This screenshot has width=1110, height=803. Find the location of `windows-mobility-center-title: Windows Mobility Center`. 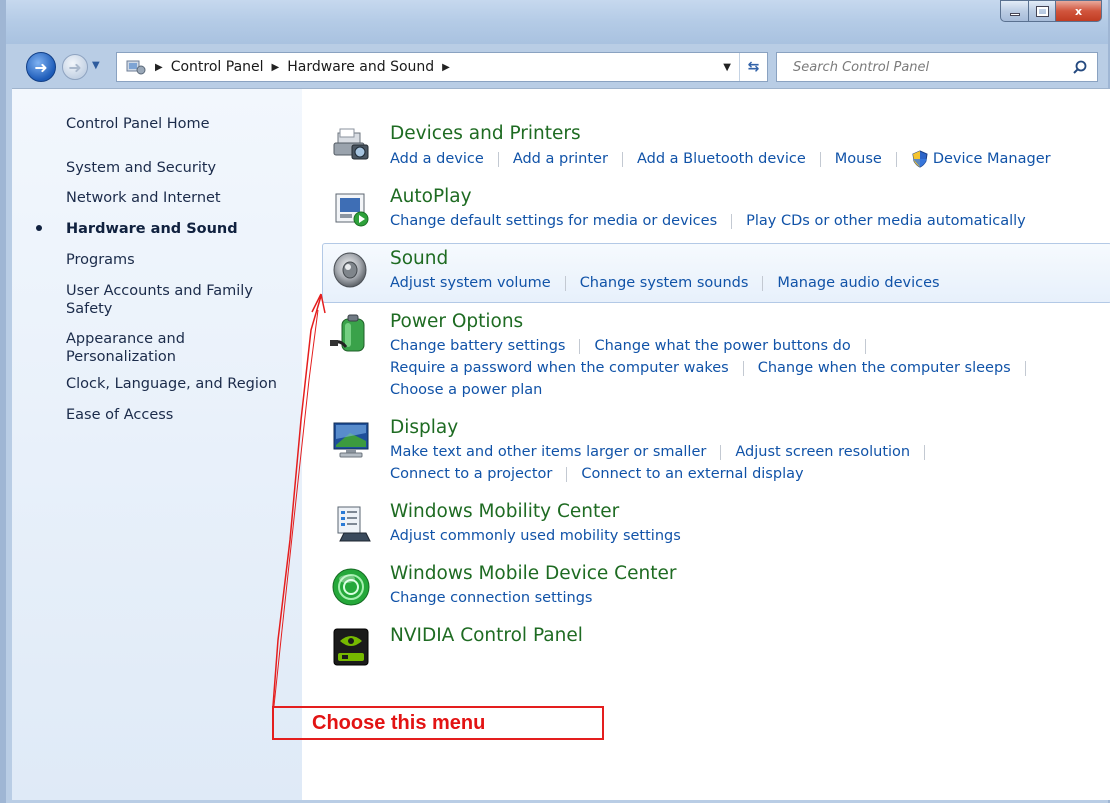

windows-mobility-center-title: Windows Mobility Center is located at coordinates (504, 511).